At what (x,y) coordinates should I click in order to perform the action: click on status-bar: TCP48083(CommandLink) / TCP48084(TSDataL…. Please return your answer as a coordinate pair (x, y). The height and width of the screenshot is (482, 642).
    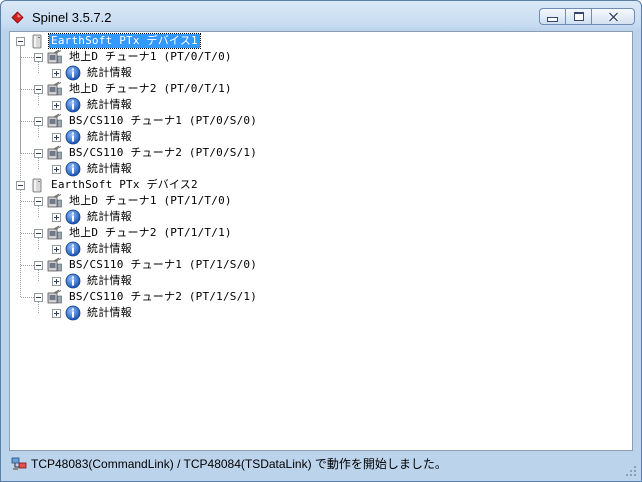
    Looking at the image, I should click on (321, 463).